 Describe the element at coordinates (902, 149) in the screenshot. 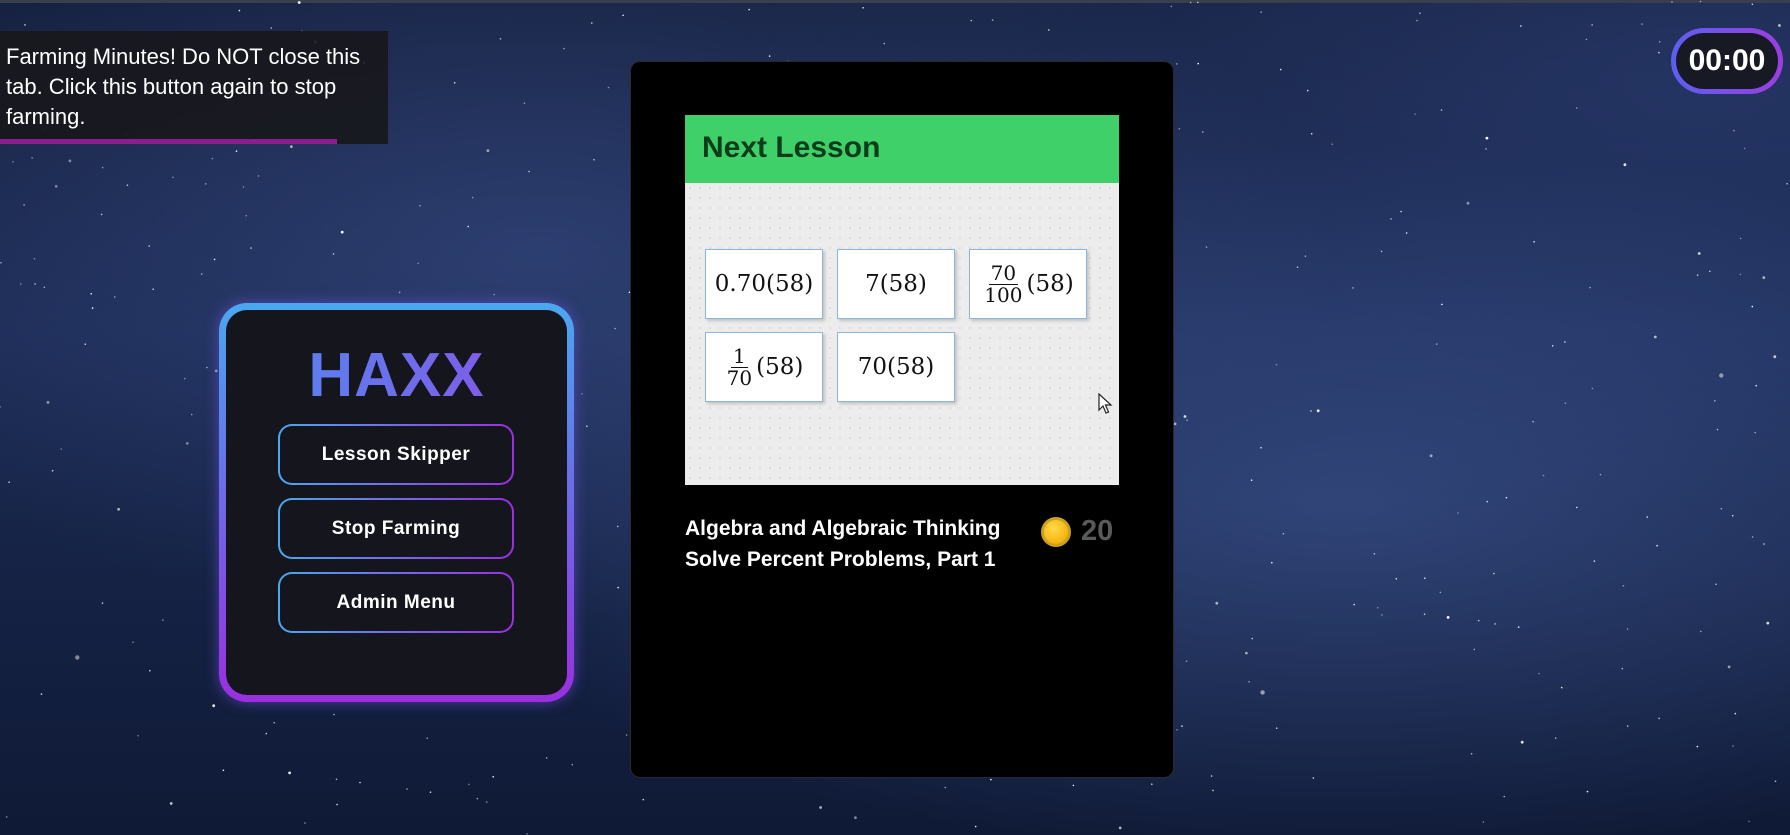

I see `lesson-header: Next Lesson` at that location.